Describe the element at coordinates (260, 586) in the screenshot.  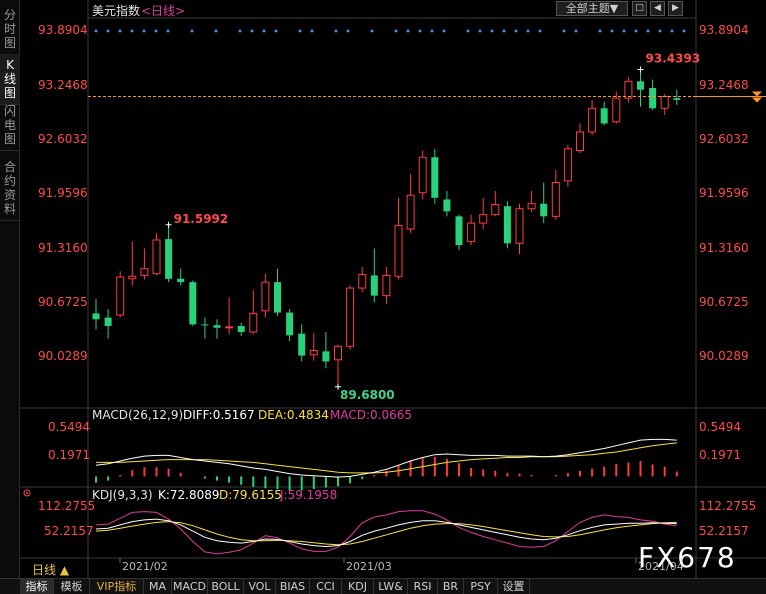
I see `bottom-tab-6: VOL` at that location.